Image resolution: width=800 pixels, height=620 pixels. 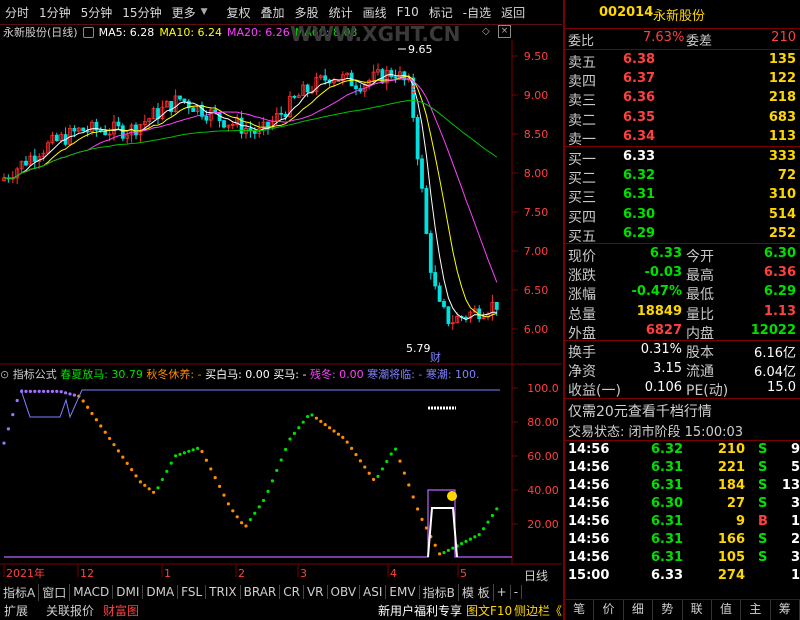 I want to click on sell-price: 6.37, so click(x=639, y=79).